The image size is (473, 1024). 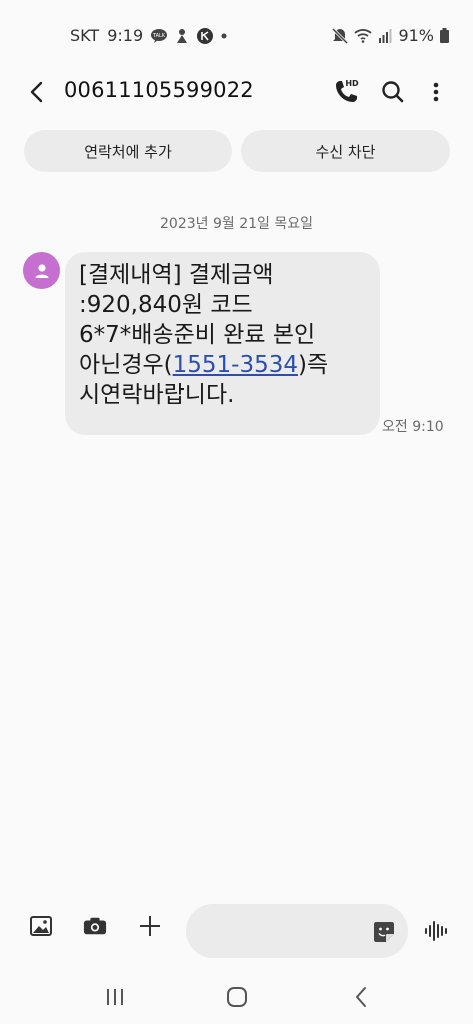 I want to click on hd-call-icon: HD, so click(x=347, y=90).